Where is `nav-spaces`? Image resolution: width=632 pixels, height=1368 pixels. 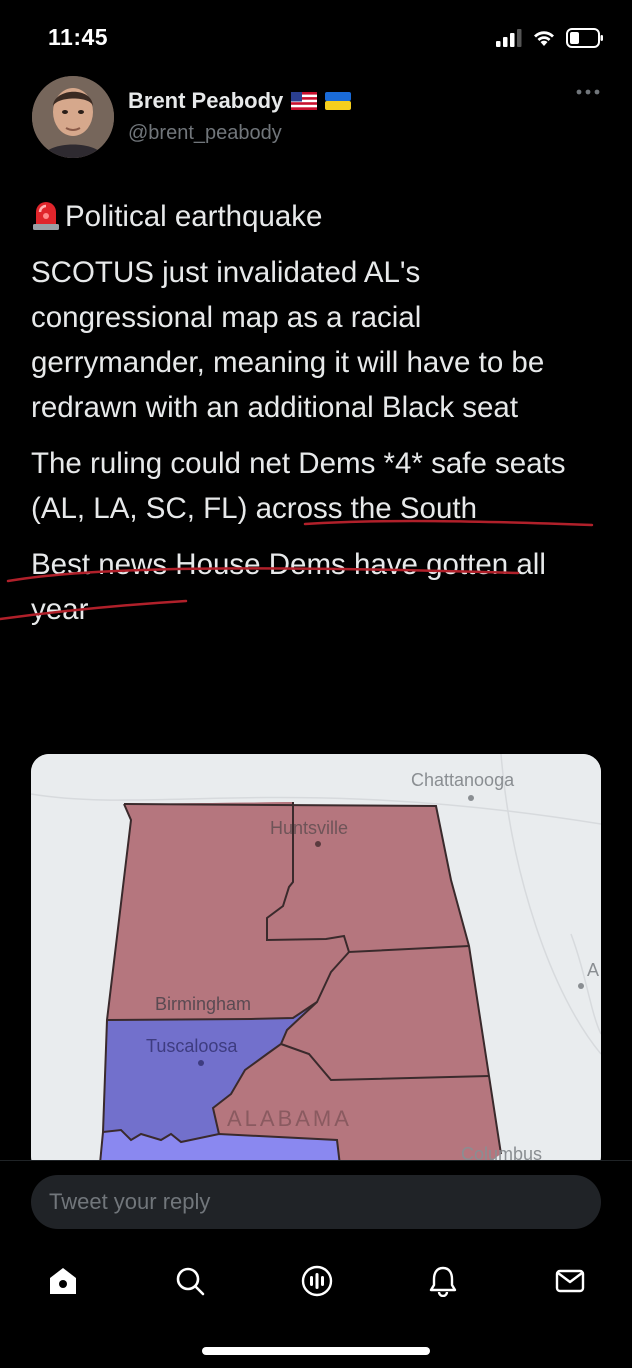
nav-spaces is located at coordinates (317, 1281).